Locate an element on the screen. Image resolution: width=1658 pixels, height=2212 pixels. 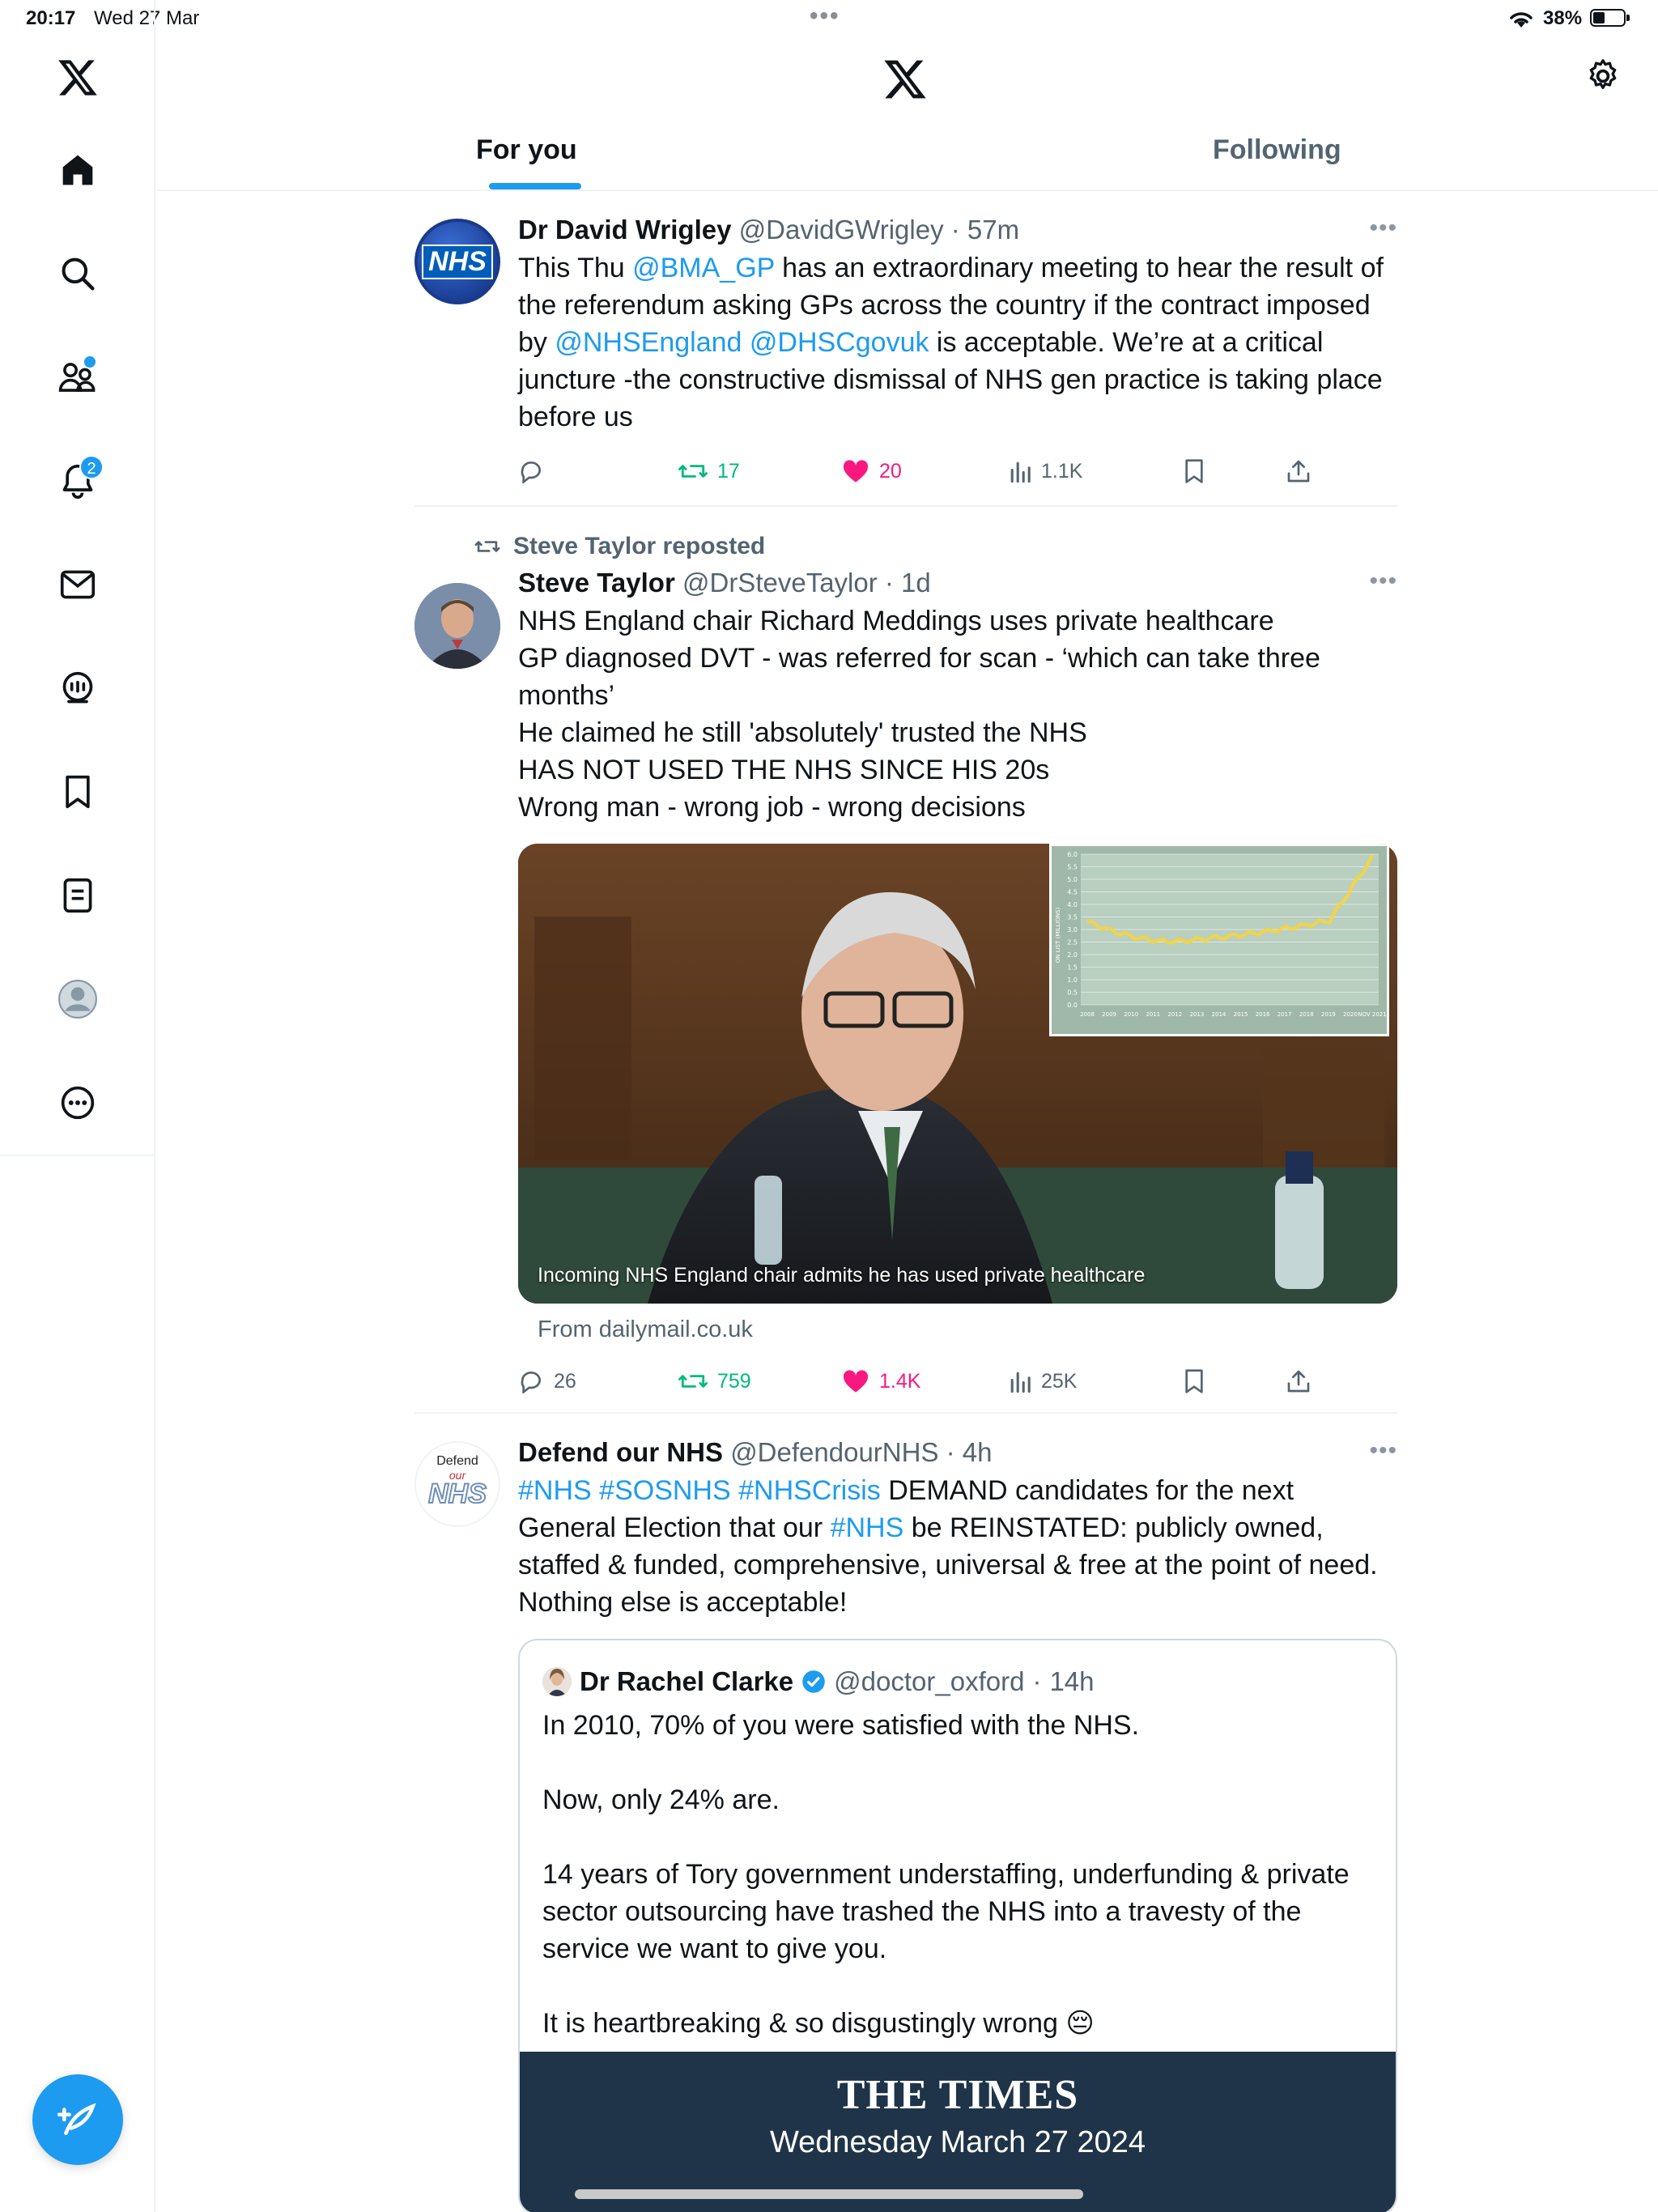
communities-icon is located at coordinates (78, 377).